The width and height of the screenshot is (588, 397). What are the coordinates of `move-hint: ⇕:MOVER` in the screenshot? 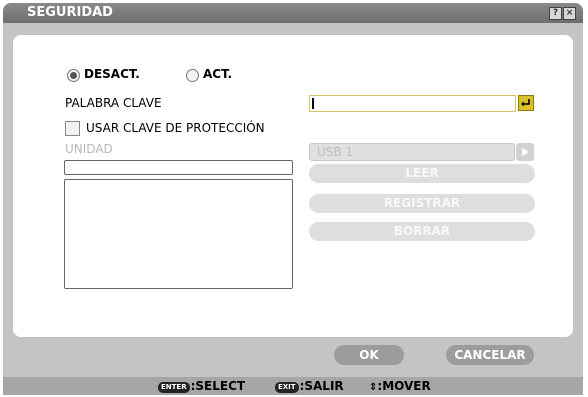 It's located at (400, 386).